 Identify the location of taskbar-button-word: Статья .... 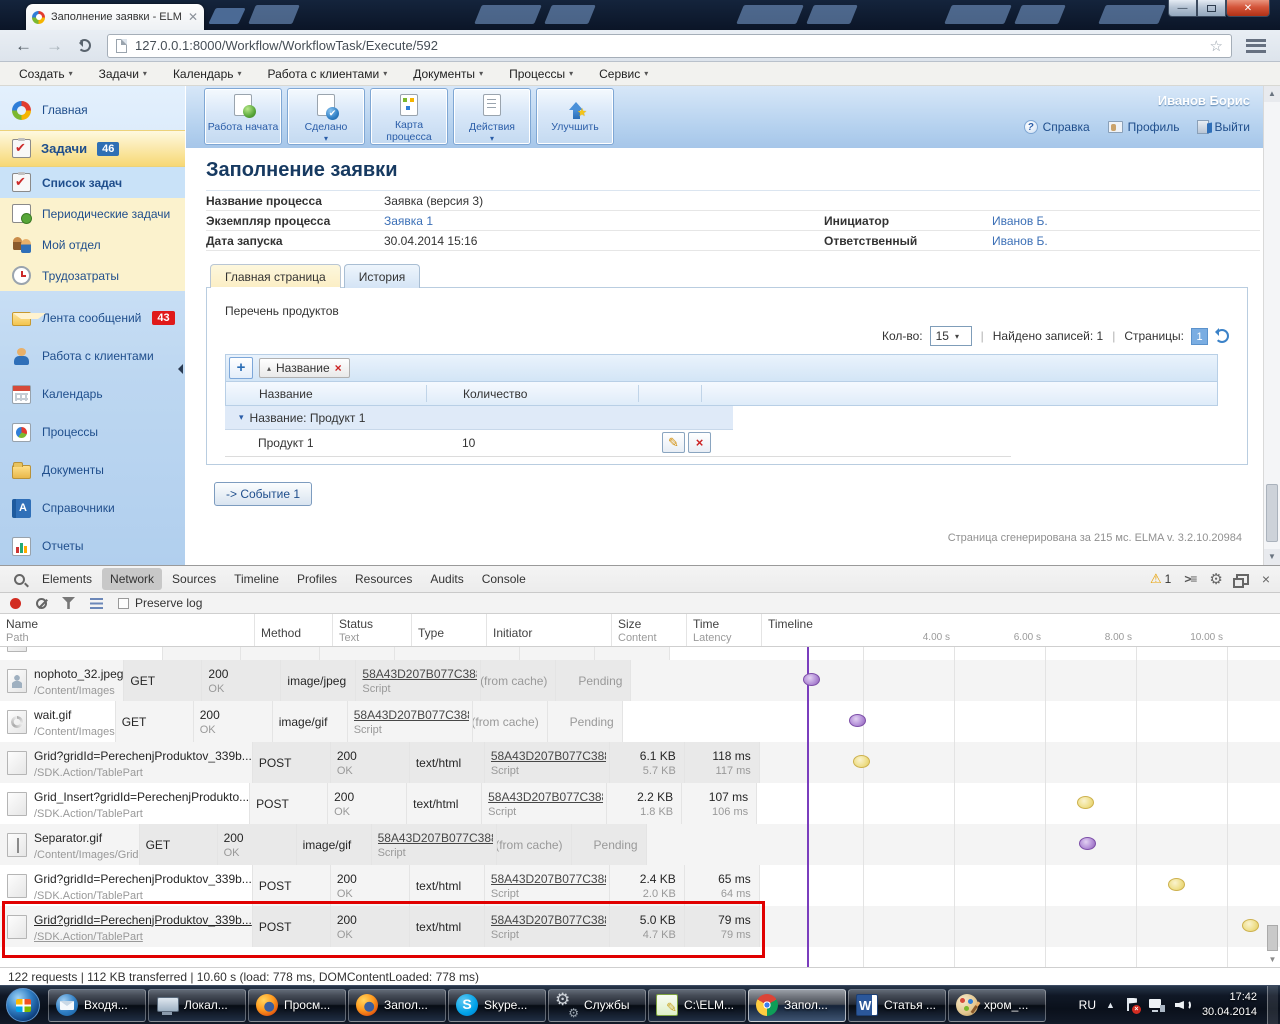
(897, 1005).